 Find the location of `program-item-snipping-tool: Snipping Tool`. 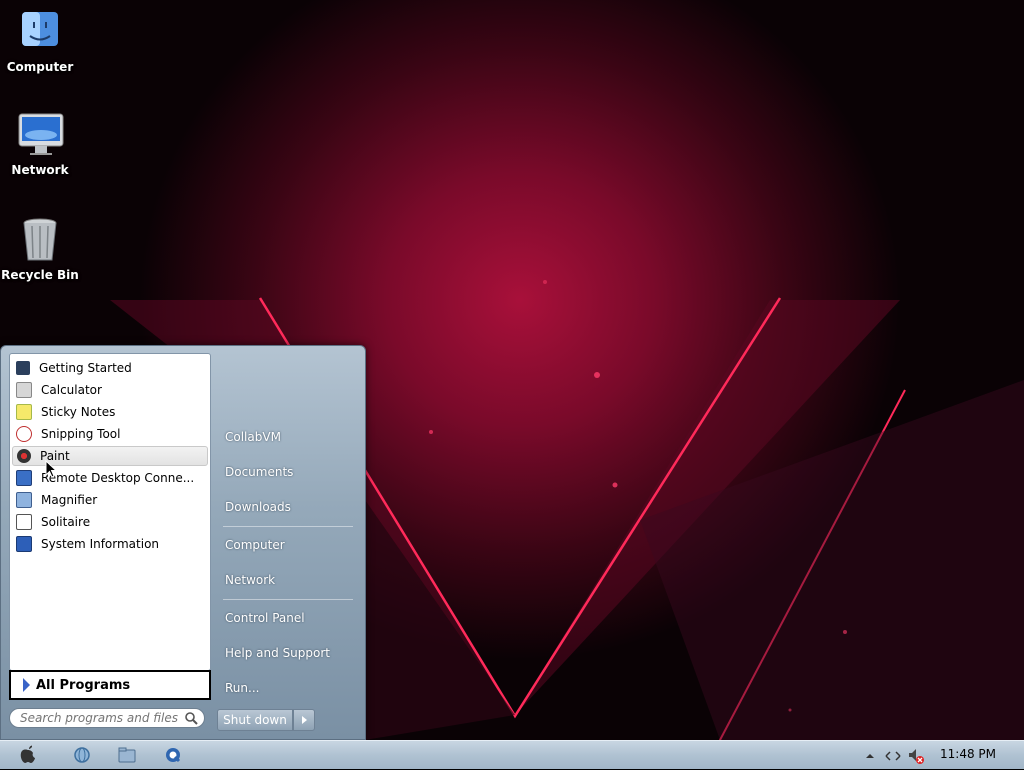

program-item-snipping-tool: Snipping Tool is located at coordinates (109, 434).